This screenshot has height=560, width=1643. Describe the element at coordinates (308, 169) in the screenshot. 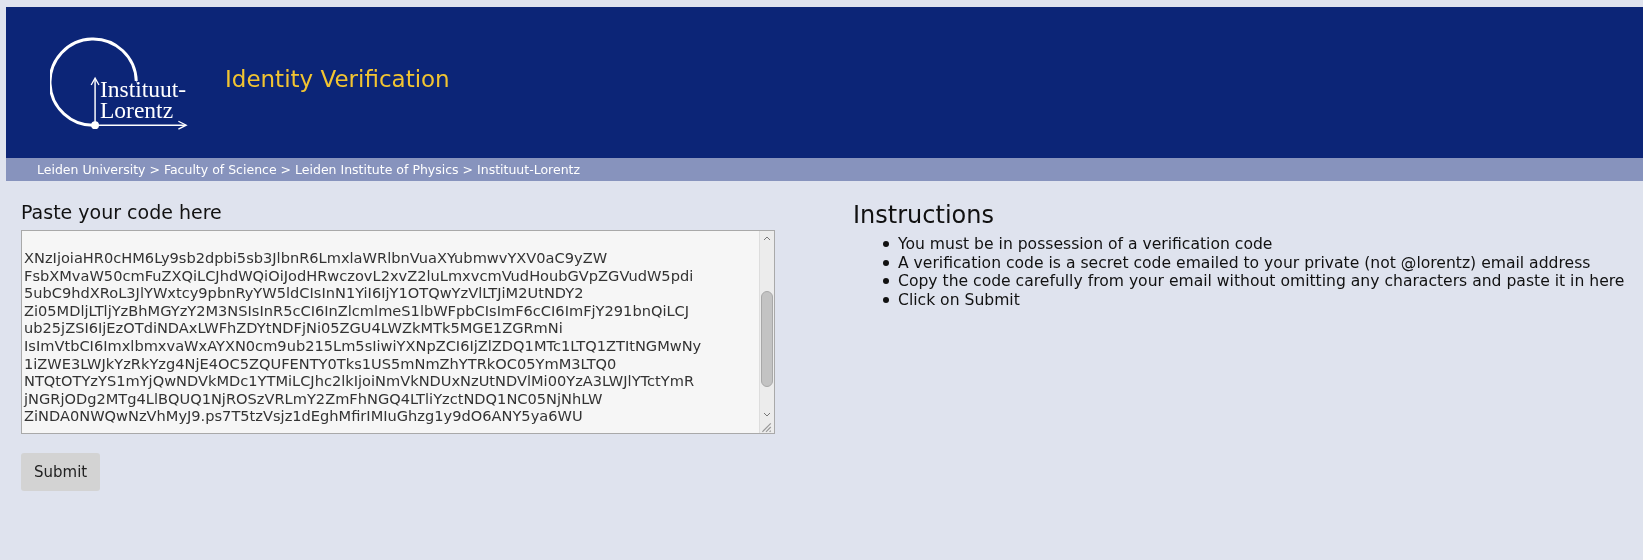

I see `breadcrumb: Leiden University > Faculty of Science > Leiden Institute of Physics > Instituut-Lorentz` at that location.